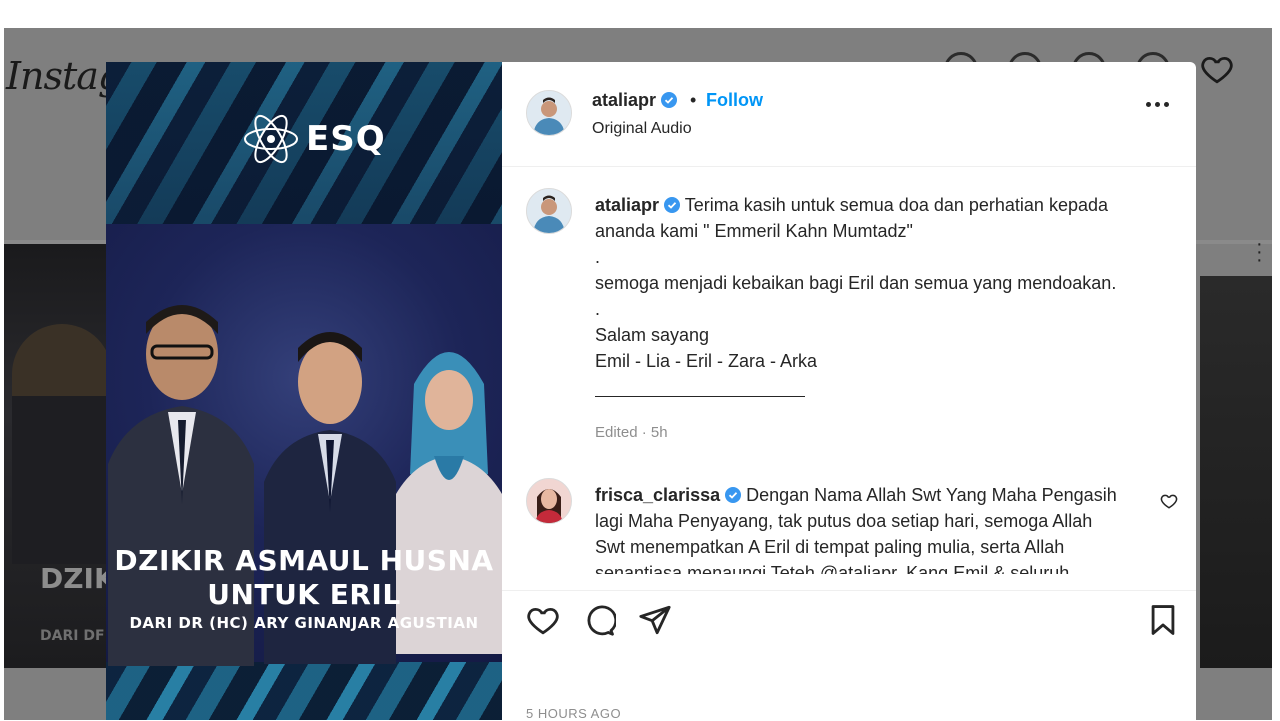  I want to click on comment-avatar, so click(549, 501).